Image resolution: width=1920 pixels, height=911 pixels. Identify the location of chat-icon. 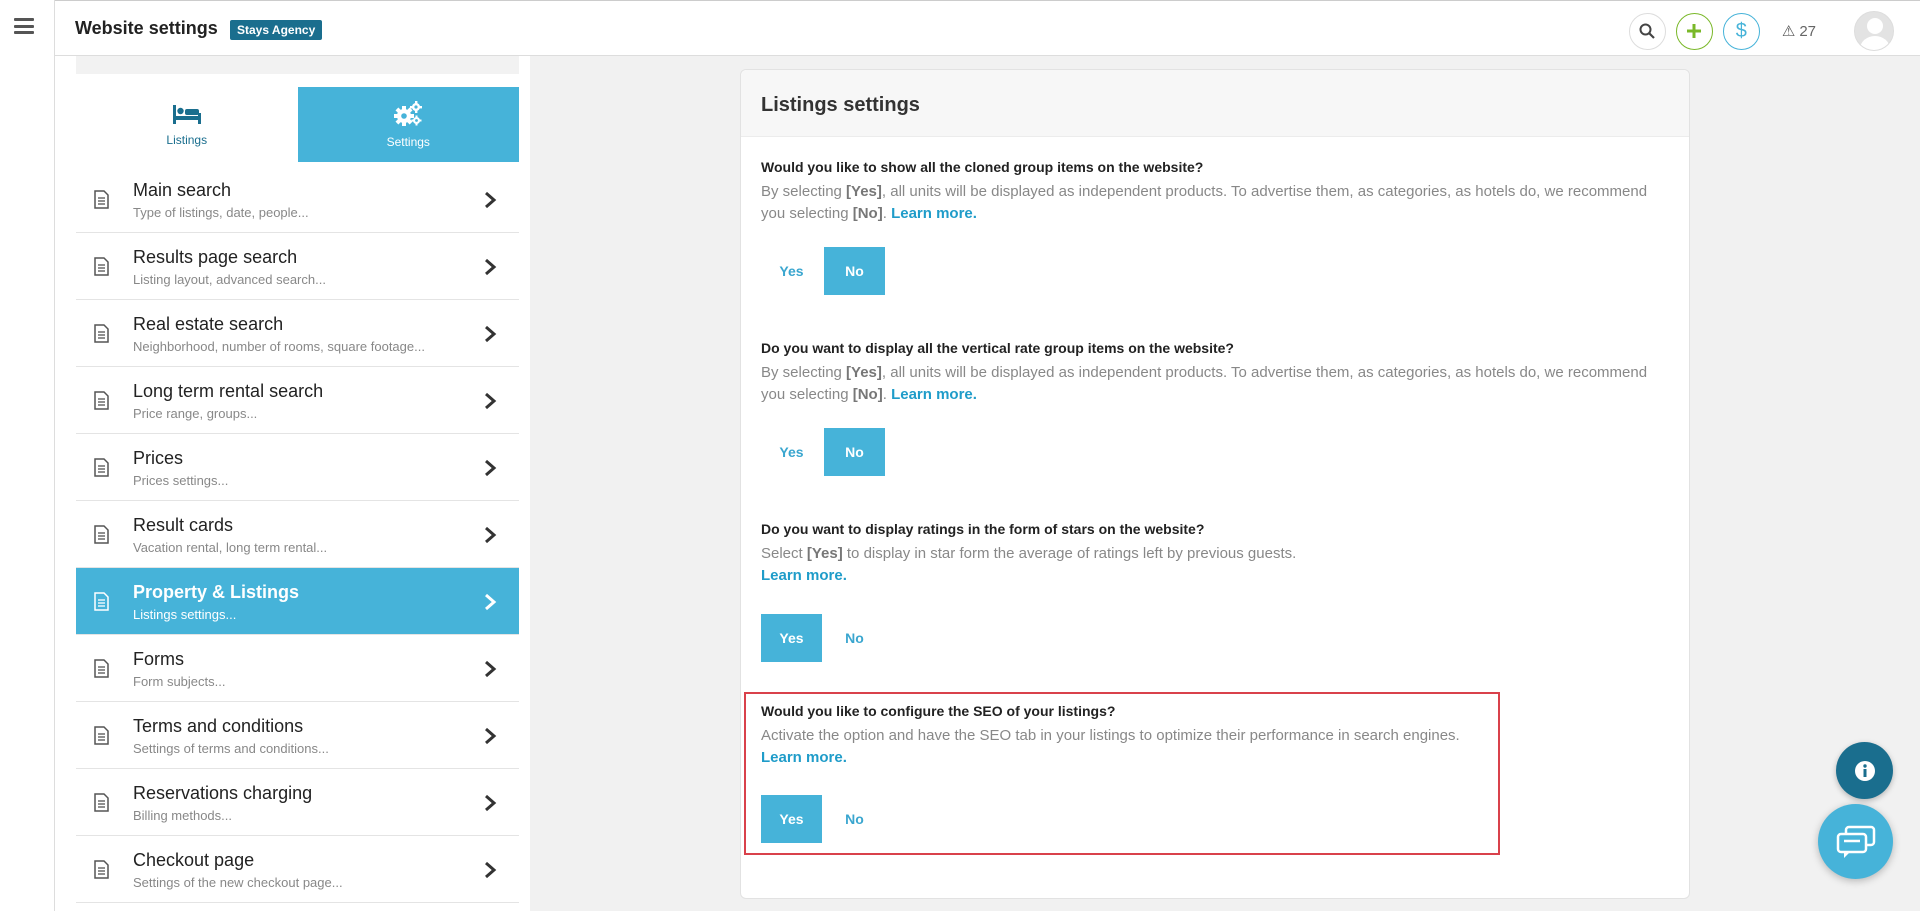
(1855, 841).